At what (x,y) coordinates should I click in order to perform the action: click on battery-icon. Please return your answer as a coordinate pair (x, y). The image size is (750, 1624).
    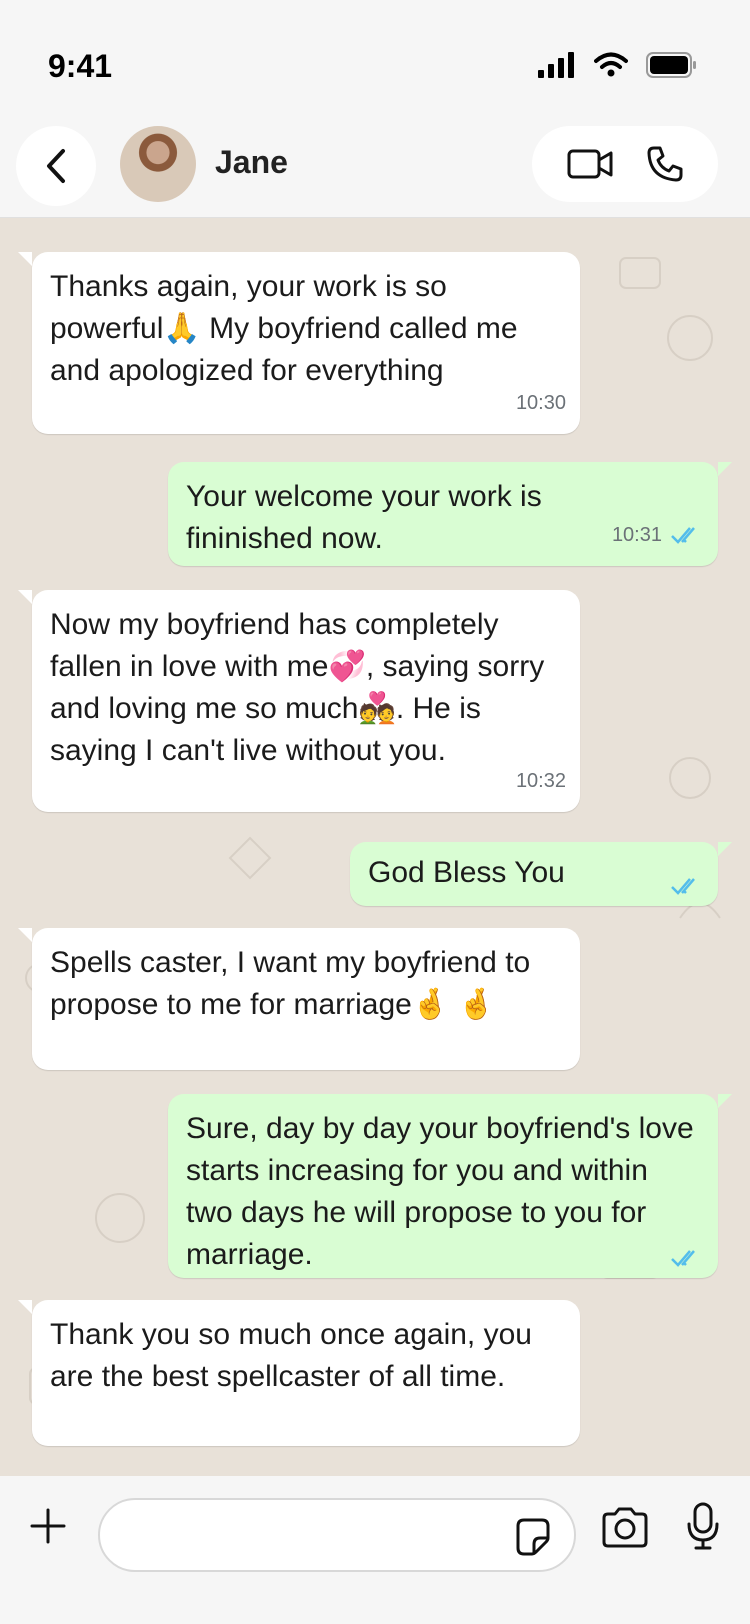
    Looking at the image, I should click on (671, 65).